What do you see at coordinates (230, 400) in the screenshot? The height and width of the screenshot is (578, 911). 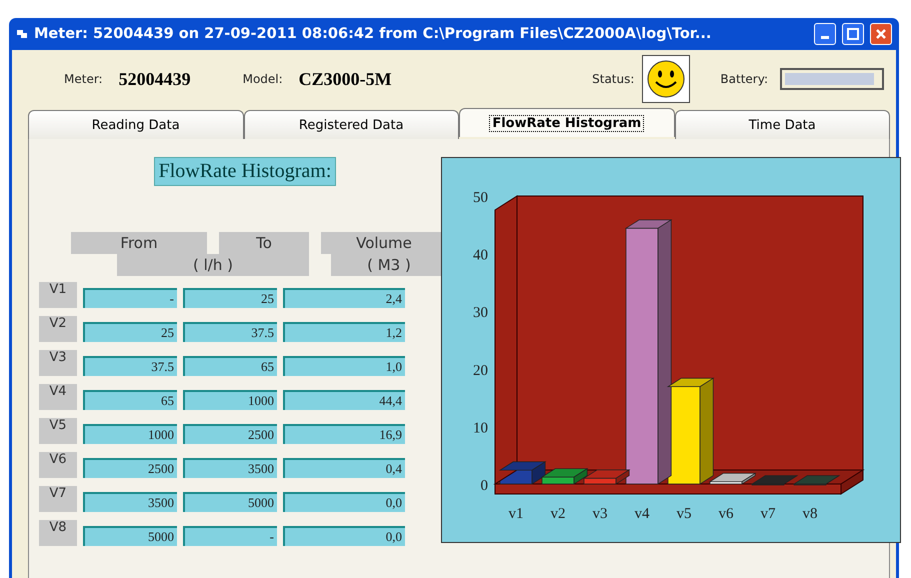 I see `to-field: 1000` at bounding box center [230, 400].